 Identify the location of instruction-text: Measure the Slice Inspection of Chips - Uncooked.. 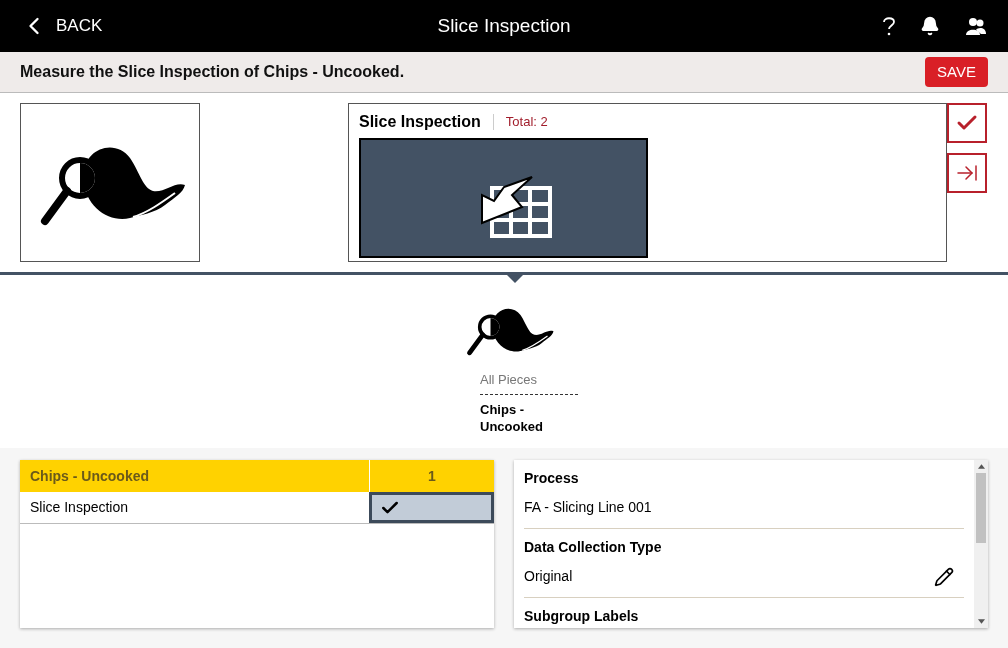
(212, 72).